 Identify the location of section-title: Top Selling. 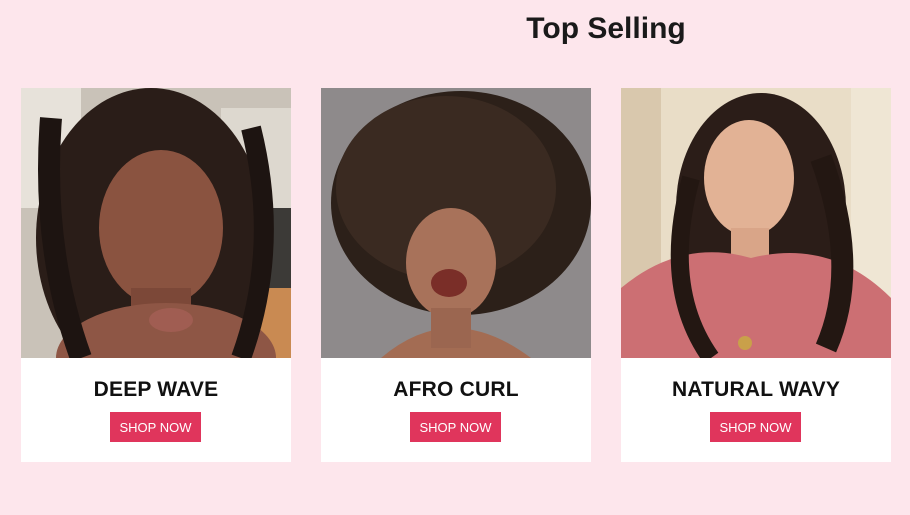
(606, 28).